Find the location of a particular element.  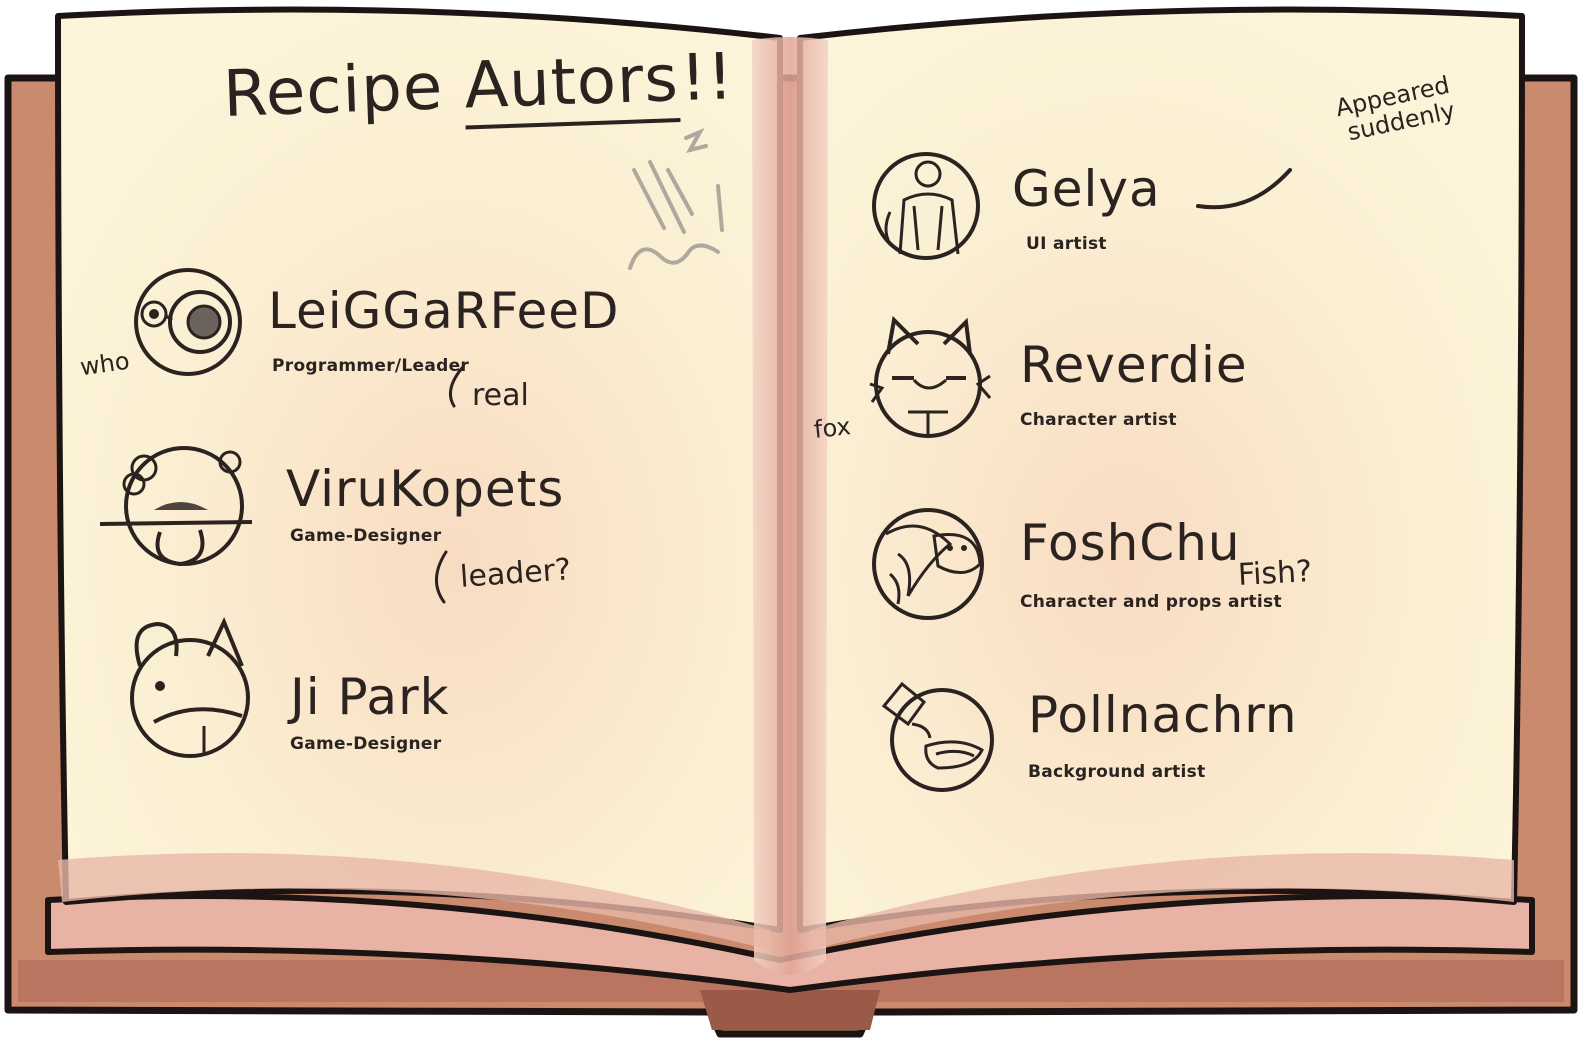

person-avatar-icon is located at coordinates (926, 206).